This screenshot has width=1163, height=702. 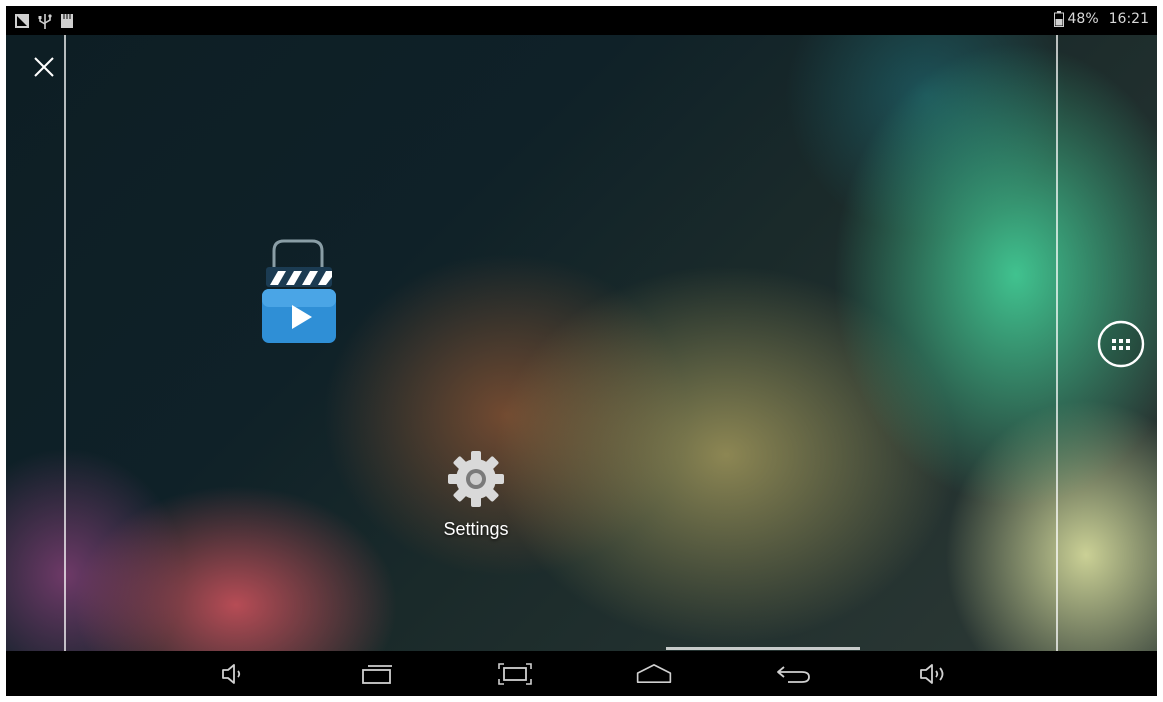 I want to click on volume-down-icon, so click(x=231, y=674).